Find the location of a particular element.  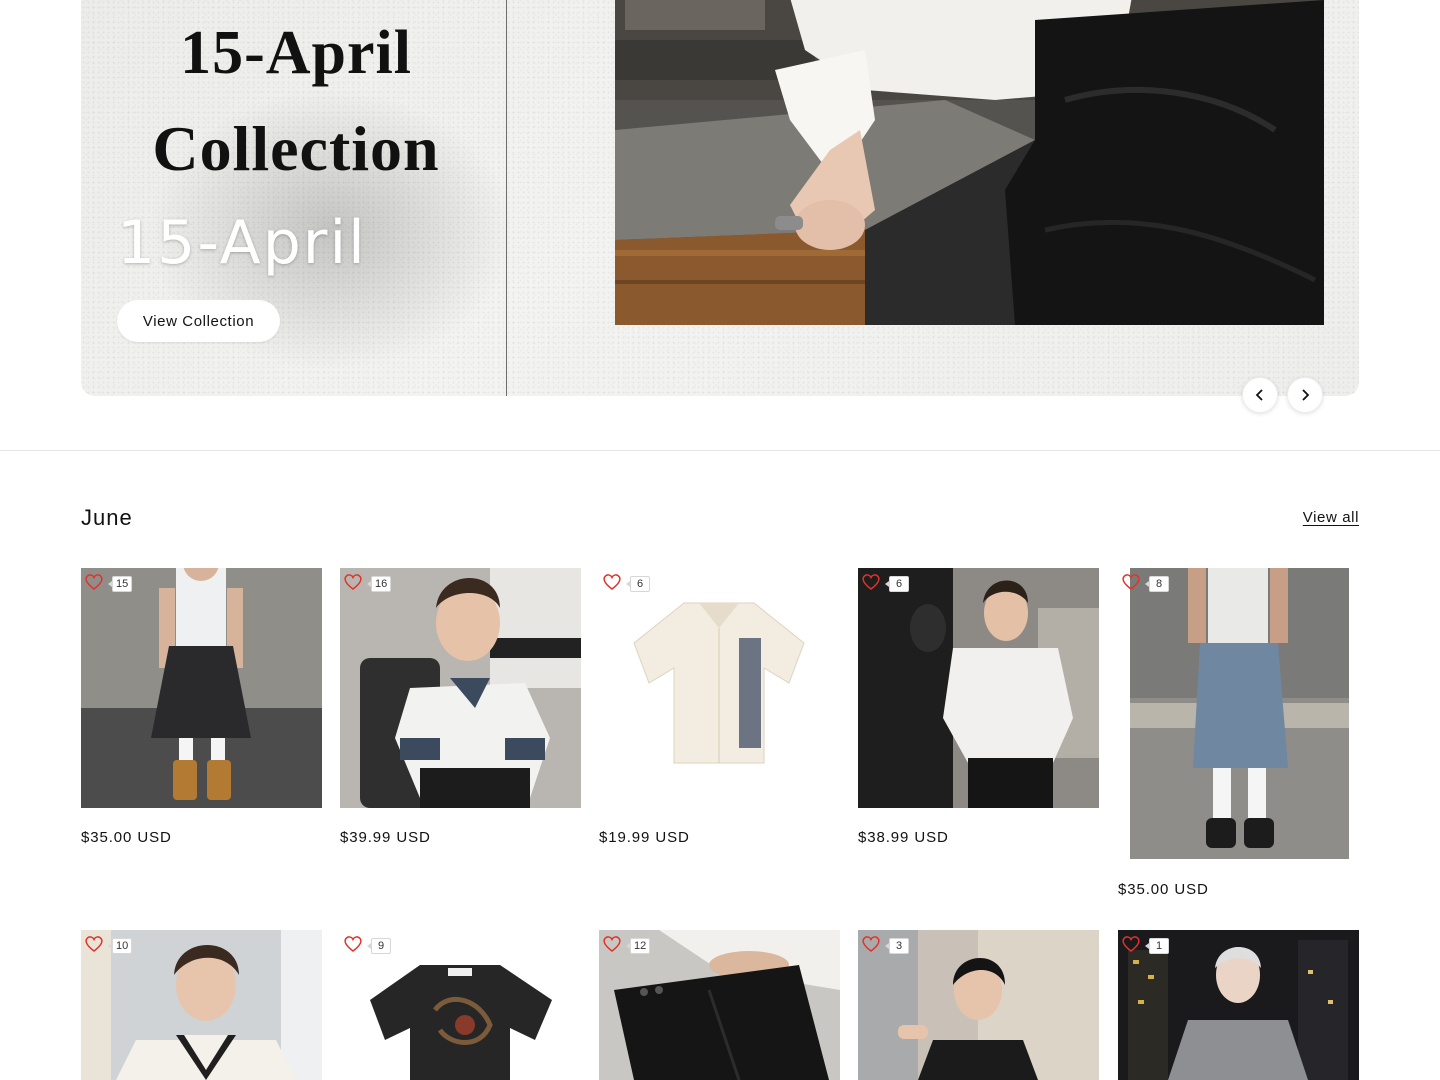

hero-divider is located at coordinates (506, 198).